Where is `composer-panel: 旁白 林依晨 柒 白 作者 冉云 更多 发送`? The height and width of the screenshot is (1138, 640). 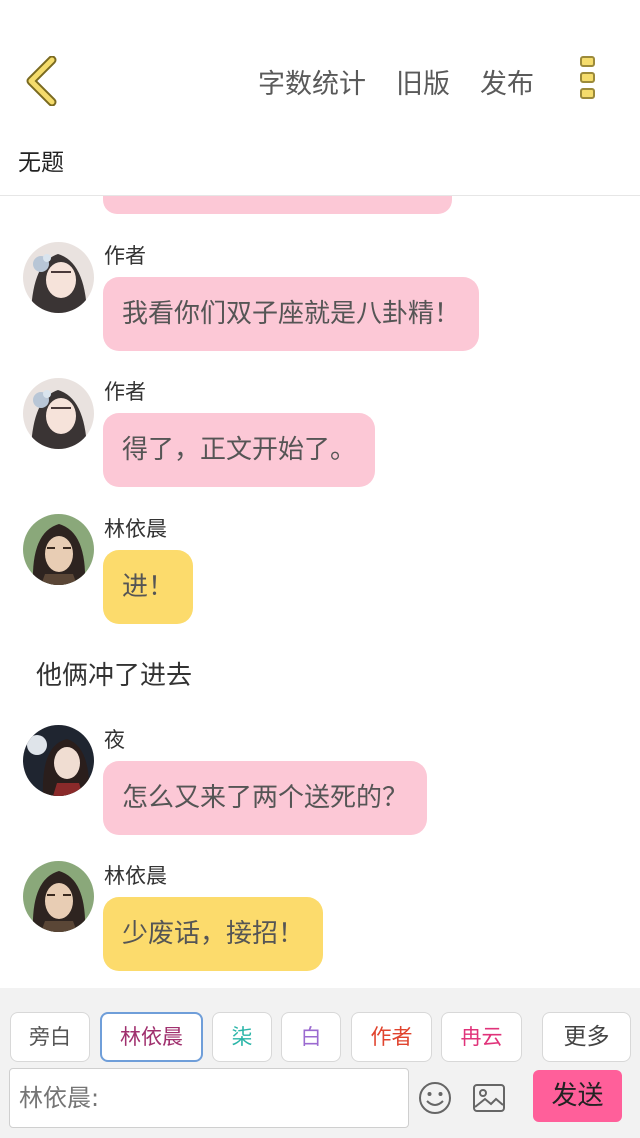
composer-panel: 旁白 林依晨 柒 白 作者 冉云 更多 发送 is located at coordinates (320, 1063).